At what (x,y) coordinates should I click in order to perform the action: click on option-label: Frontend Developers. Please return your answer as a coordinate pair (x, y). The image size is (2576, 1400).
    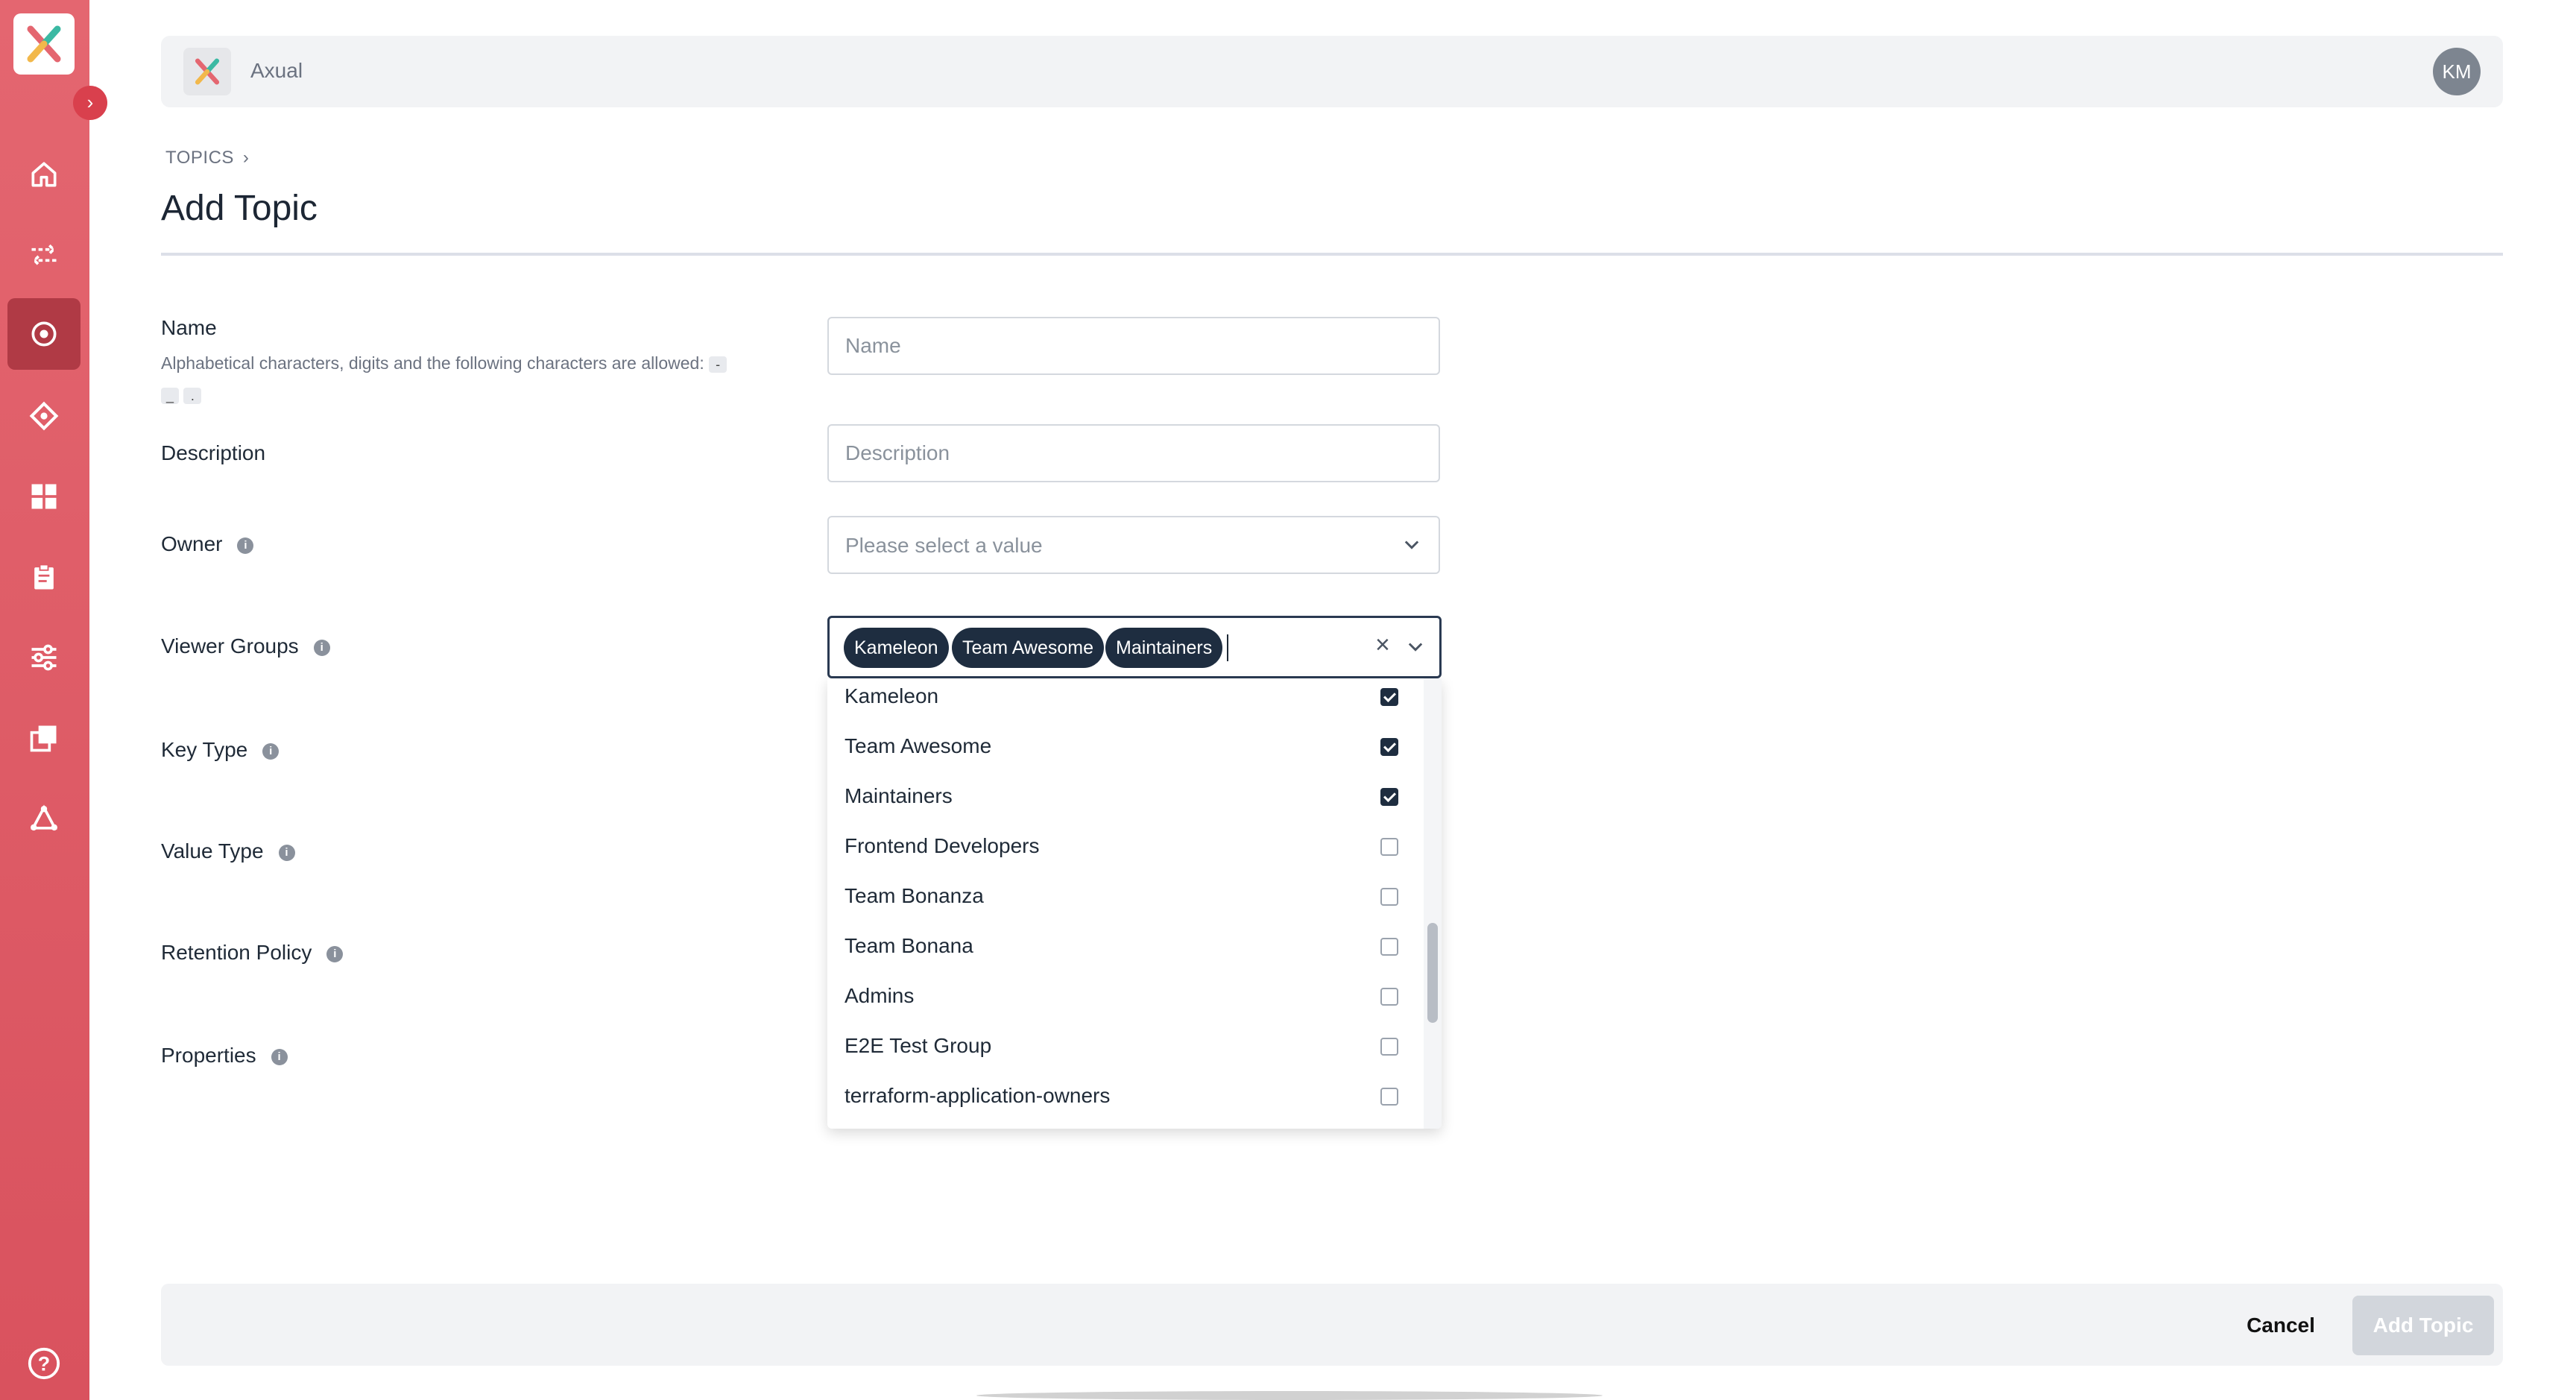
    Looking at the image, I should click on (942, 845).